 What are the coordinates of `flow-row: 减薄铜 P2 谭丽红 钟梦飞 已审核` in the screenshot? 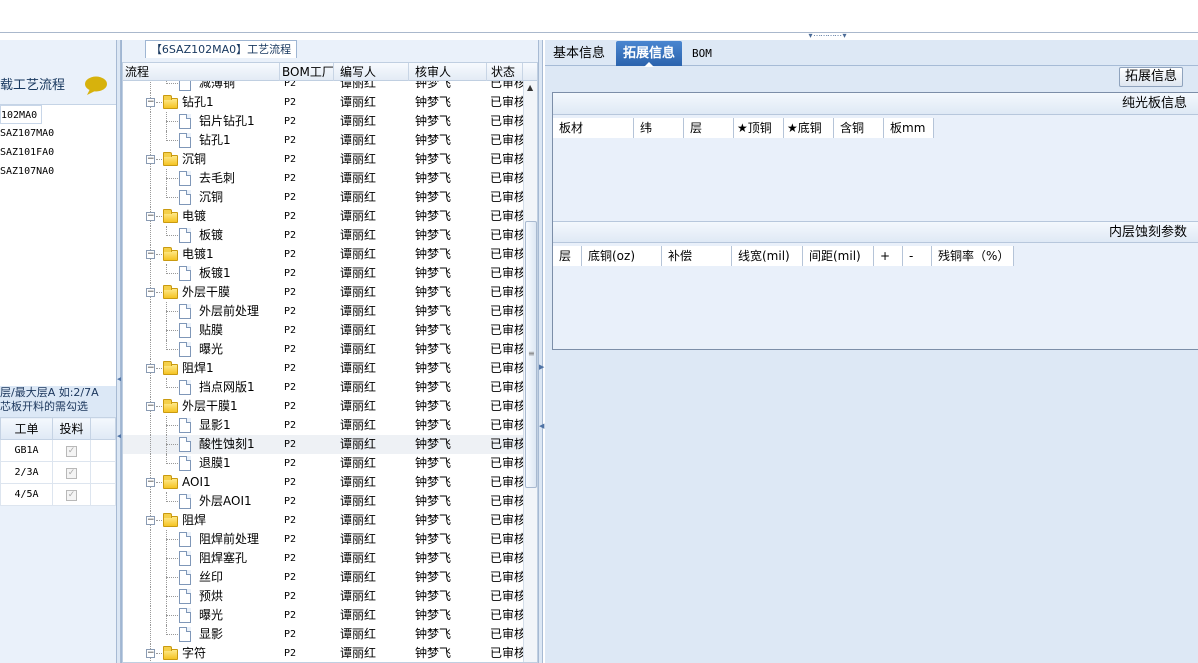 It's located at (323, 87).